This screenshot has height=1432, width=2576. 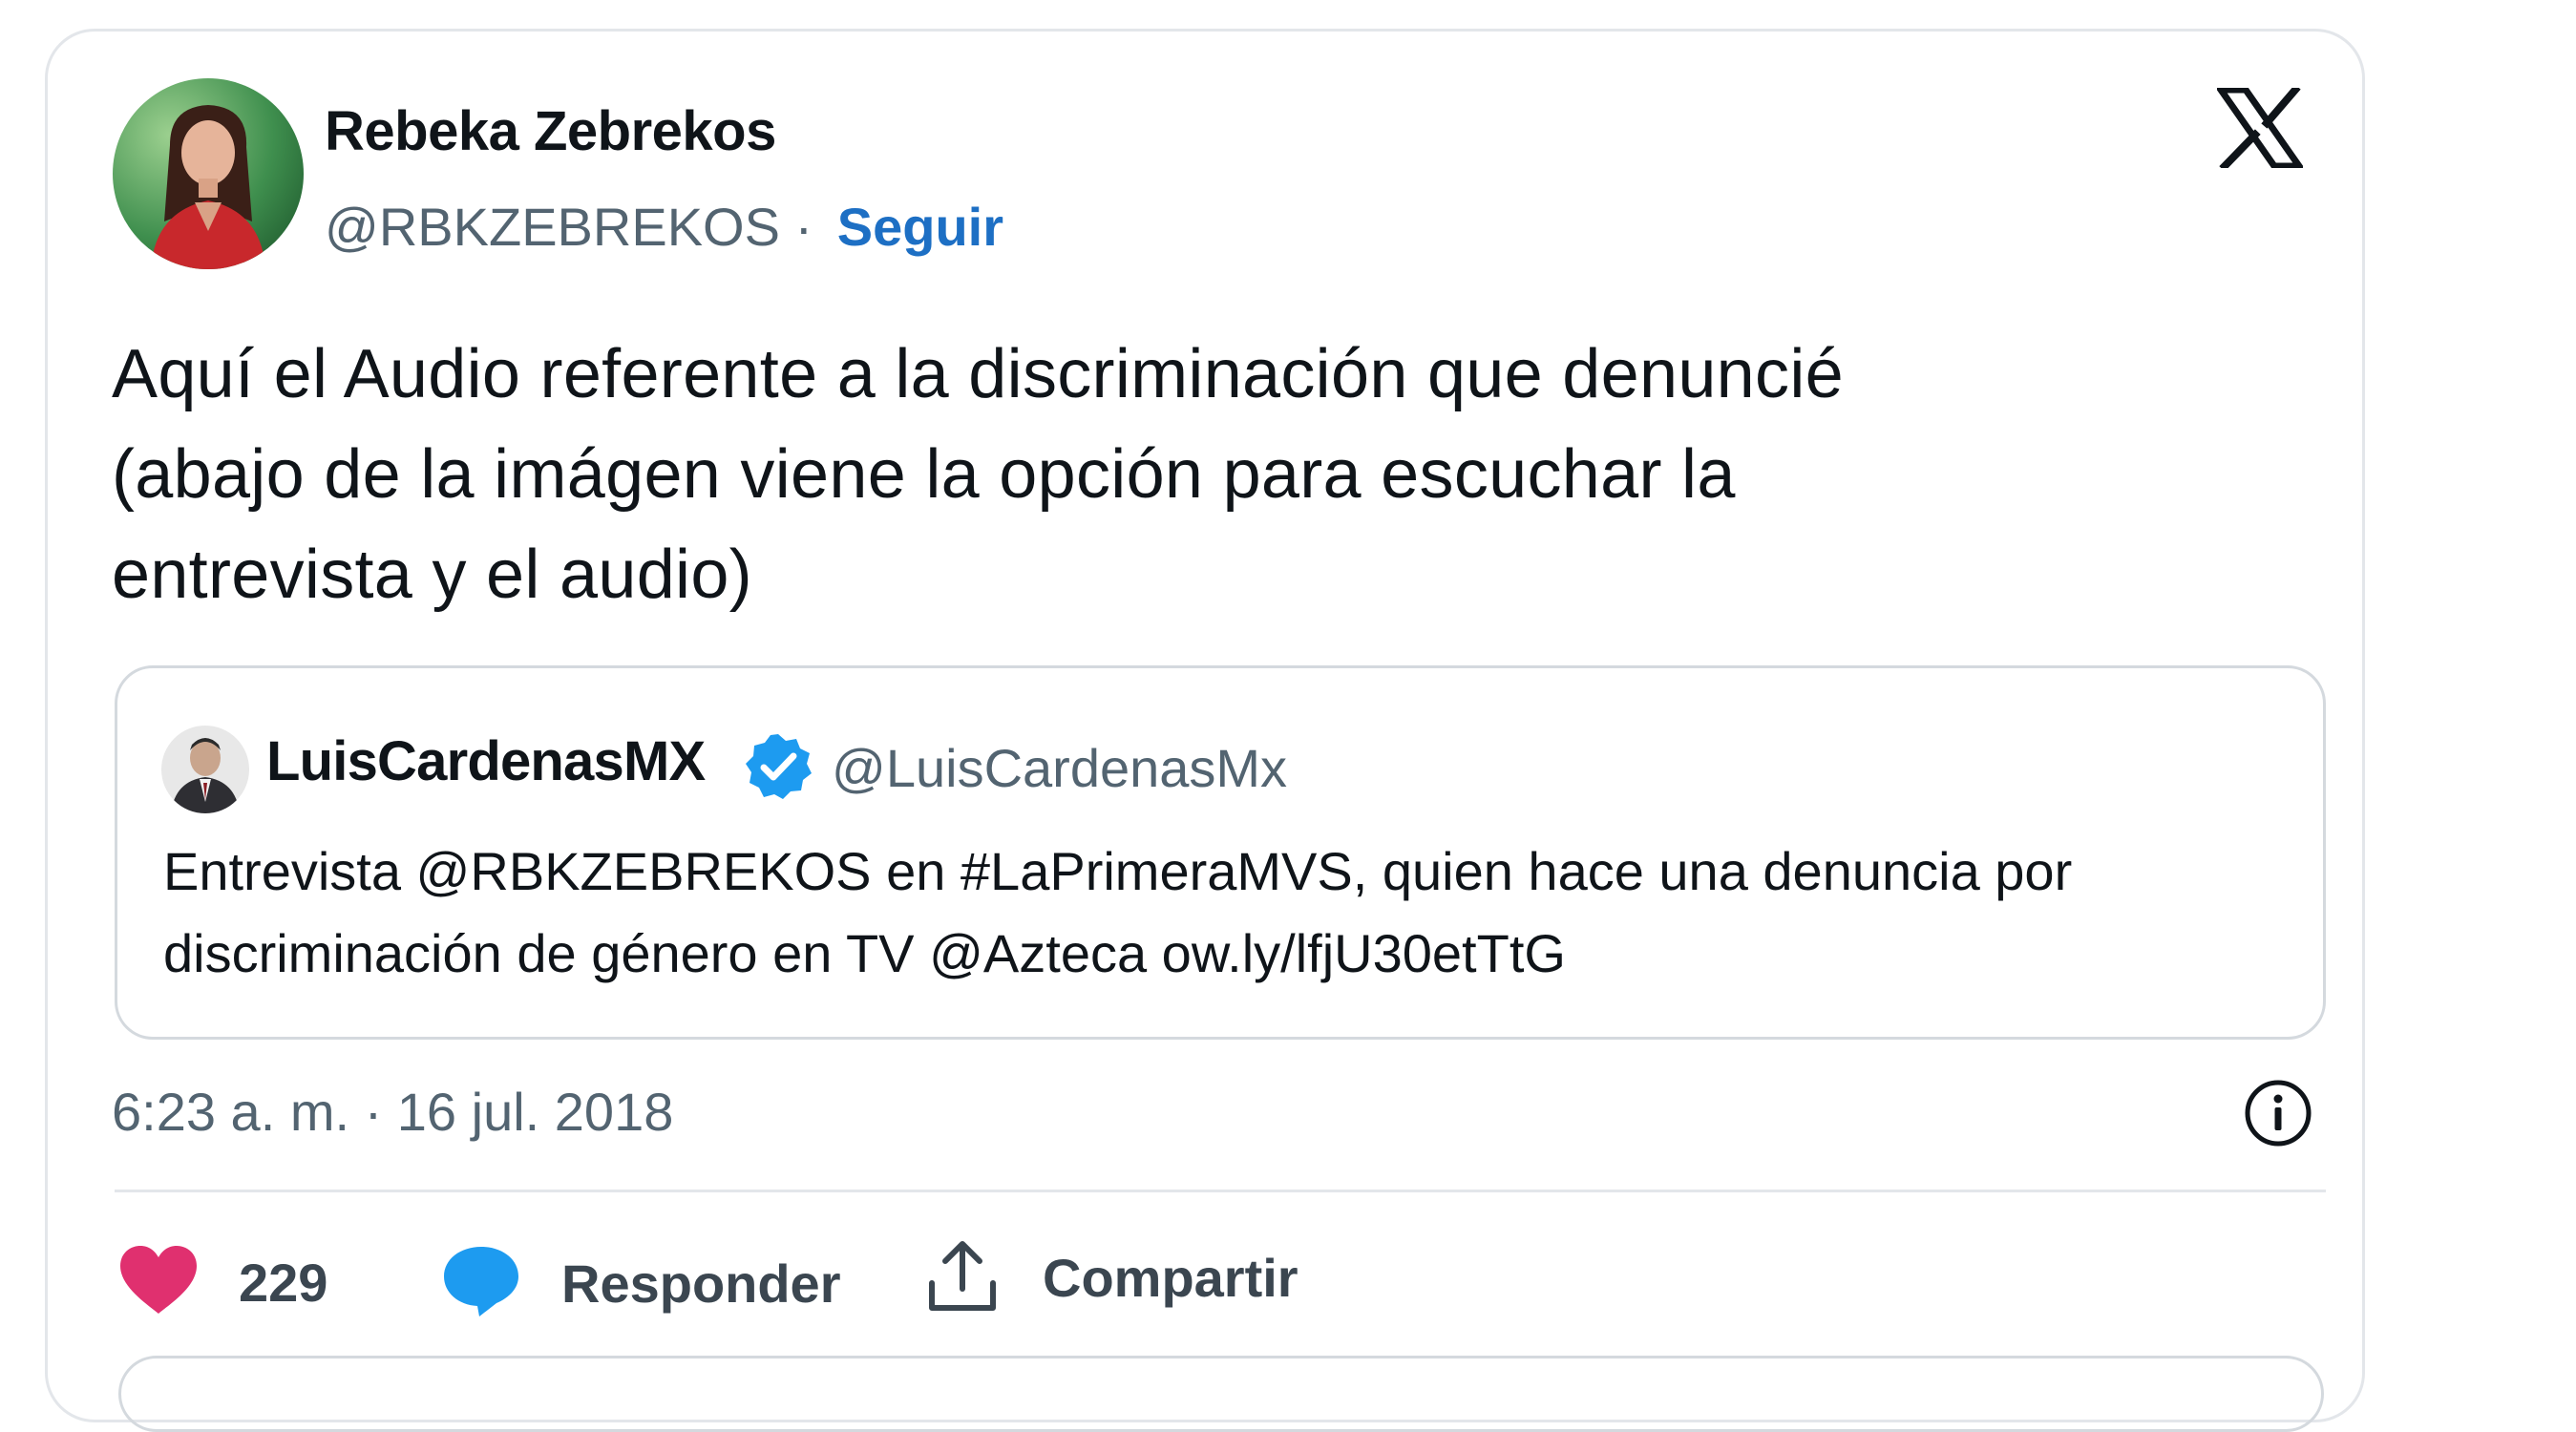 What do you see at coordinates (1220, 1191) in the screenshot?
I see `divider` at bounding box center [1220, 1191].